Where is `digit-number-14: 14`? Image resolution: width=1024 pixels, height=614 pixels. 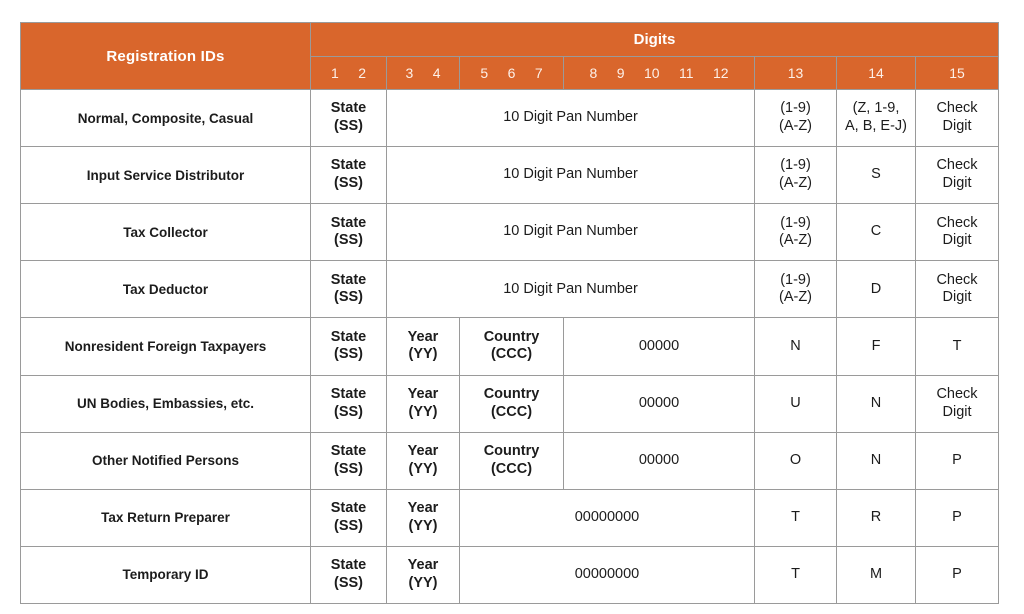 digit-number-14: 14 is located at coordinates (876, 72).